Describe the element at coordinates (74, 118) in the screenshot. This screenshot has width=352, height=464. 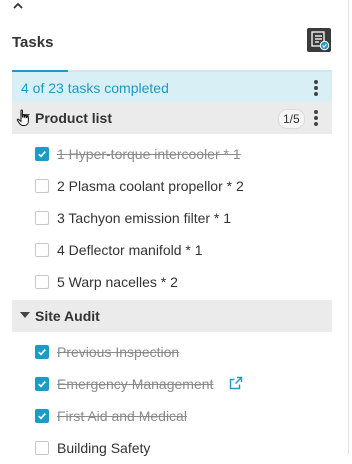
I see `group-label: Product list` at that location.